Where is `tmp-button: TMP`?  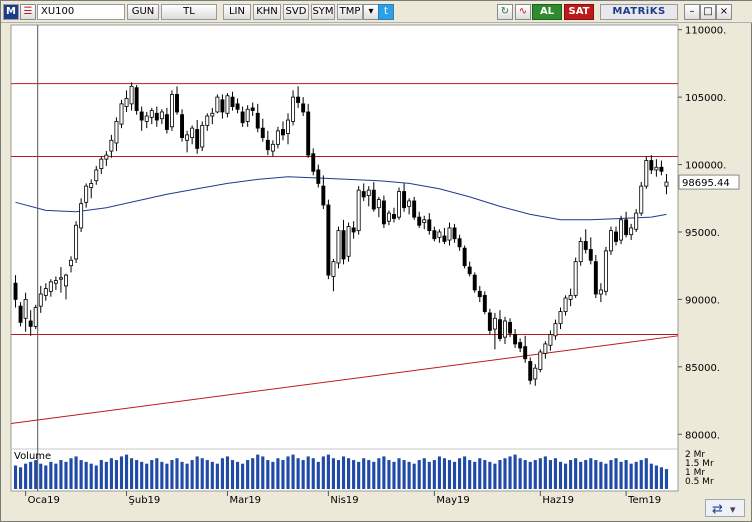
tmp-button: TMP is located at coordinates (350, 12).